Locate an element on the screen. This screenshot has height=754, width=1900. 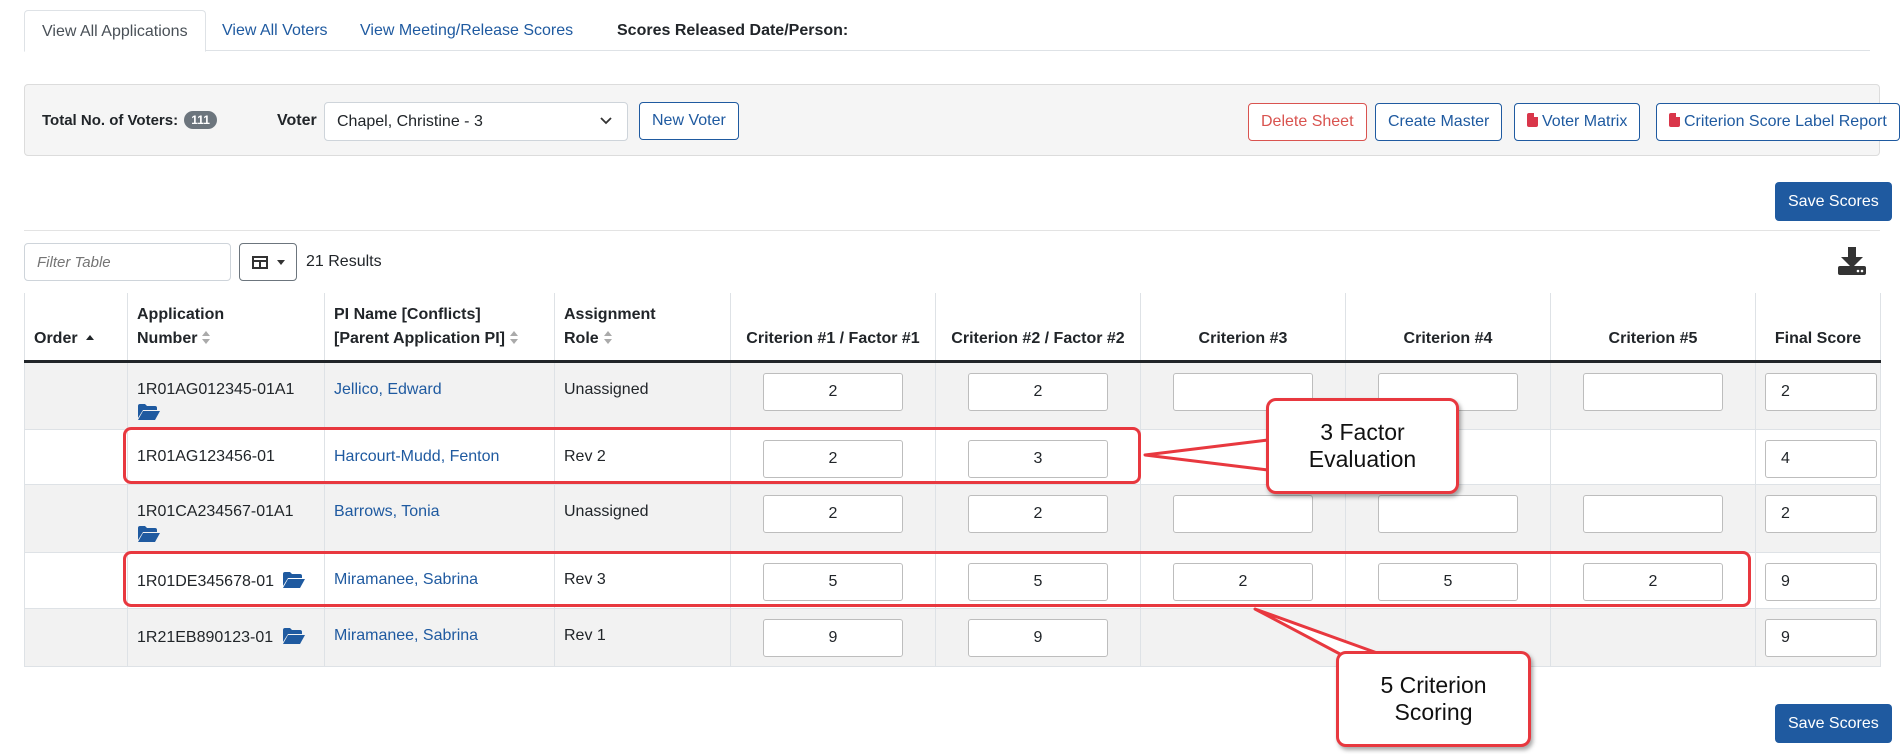
application-number-wrap: 1R01DE345678-01 is located at coordinates (226, 572).